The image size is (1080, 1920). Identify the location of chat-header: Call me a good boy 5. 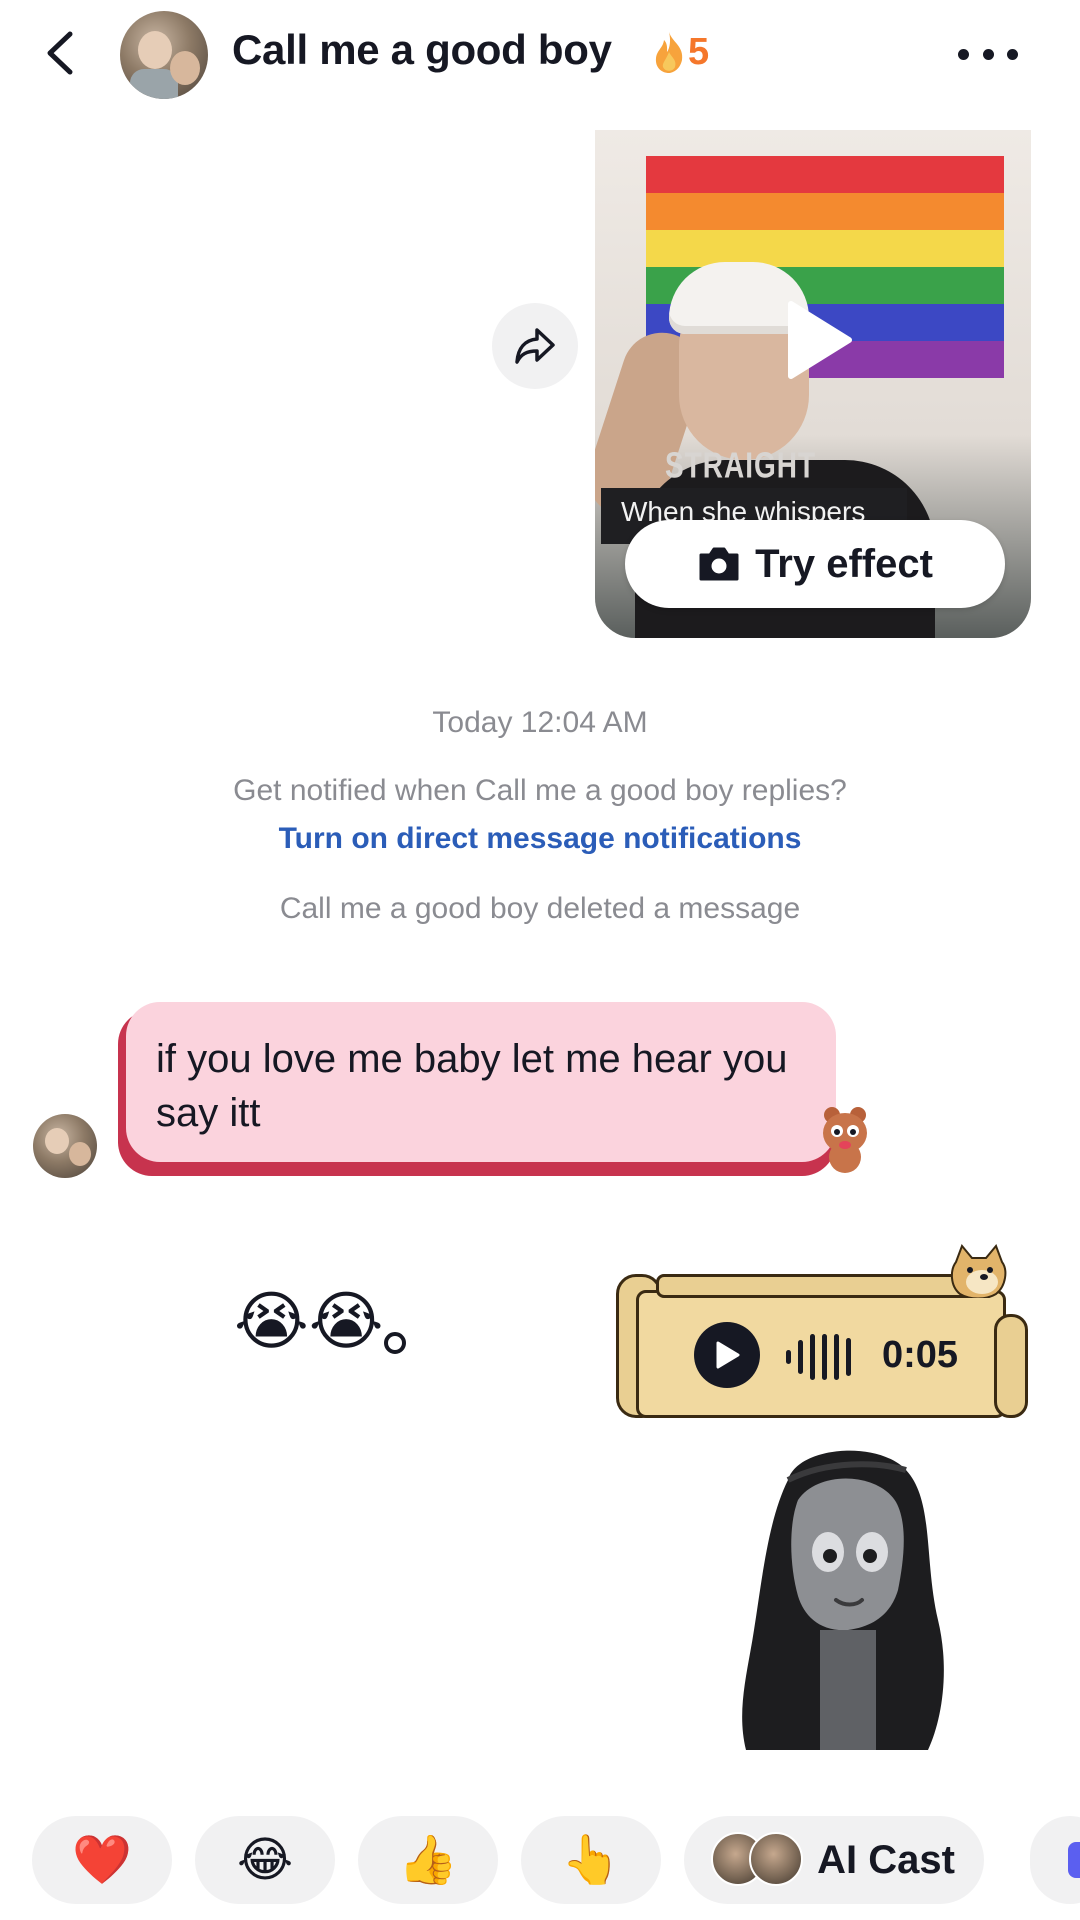
(540, 55).